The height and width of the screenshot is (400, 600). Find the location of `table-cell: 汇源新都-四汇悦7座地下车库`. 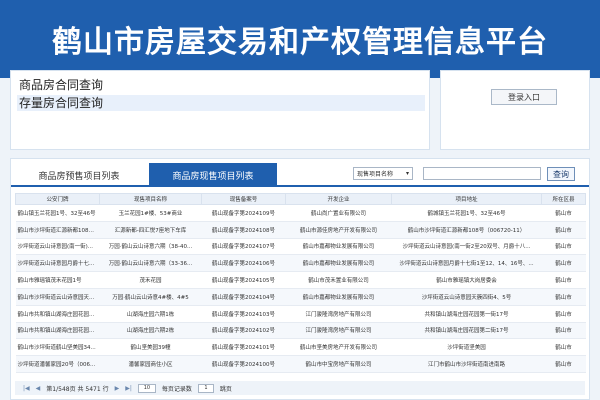

table-cell: 汇源新都-四汇悦7座地下车库 is located at coordinates (150, 230).